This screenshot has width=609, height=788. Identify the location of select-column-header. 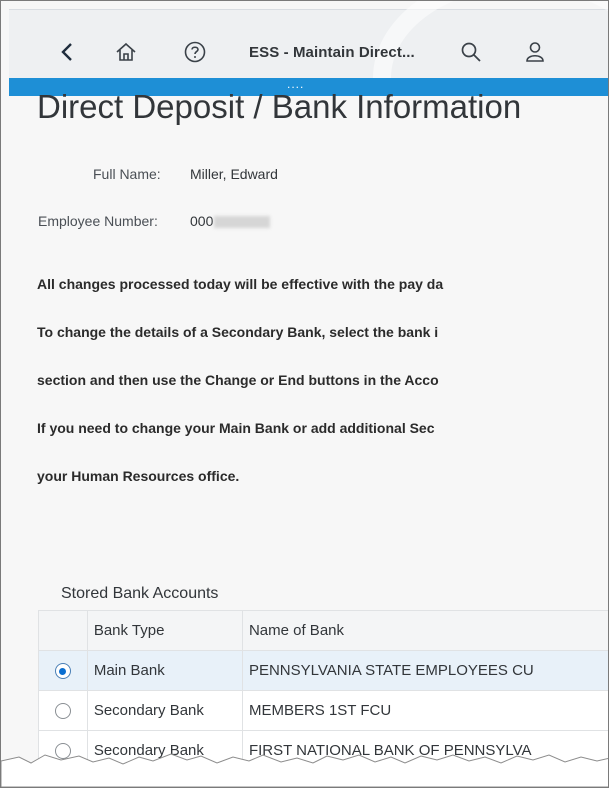
(63, 630).